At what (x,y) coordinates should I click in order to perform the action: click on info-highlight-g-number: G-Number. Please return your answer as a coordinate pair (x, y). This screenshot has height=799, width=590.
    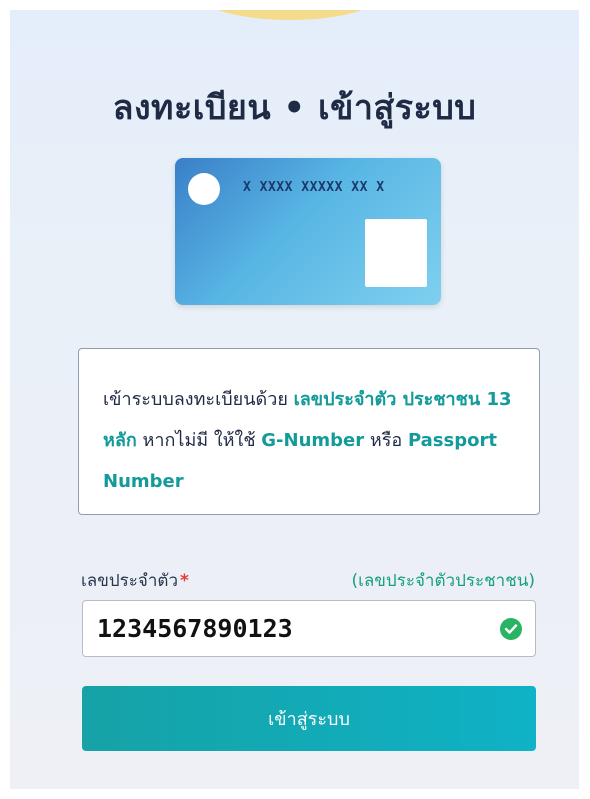
    Looking at the image, I should click on (313, 440).